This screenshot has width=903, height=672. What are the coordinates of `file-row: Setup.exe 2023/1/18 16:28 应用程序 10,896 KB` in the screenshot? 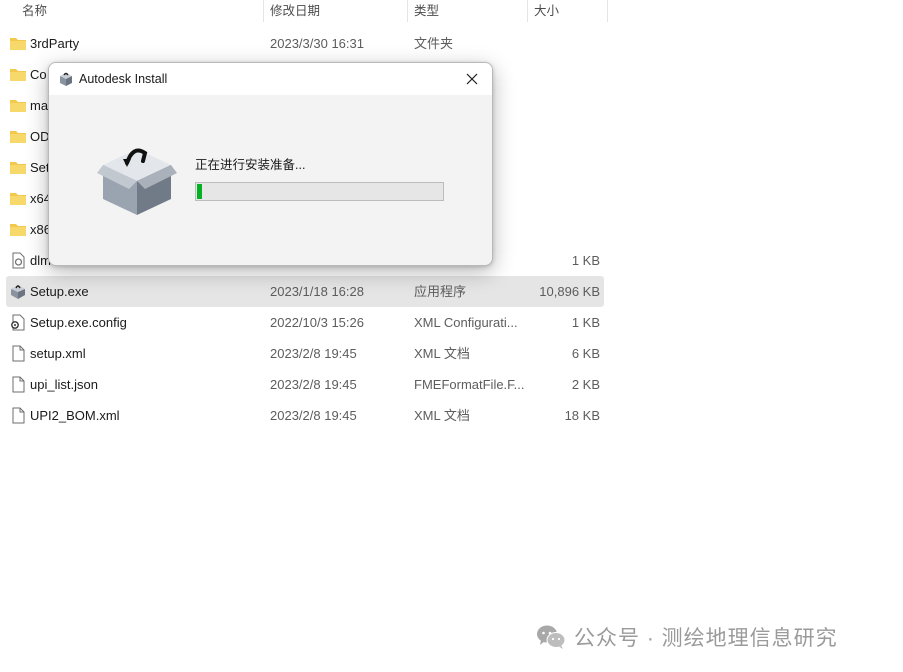 It's located at (305, 291).